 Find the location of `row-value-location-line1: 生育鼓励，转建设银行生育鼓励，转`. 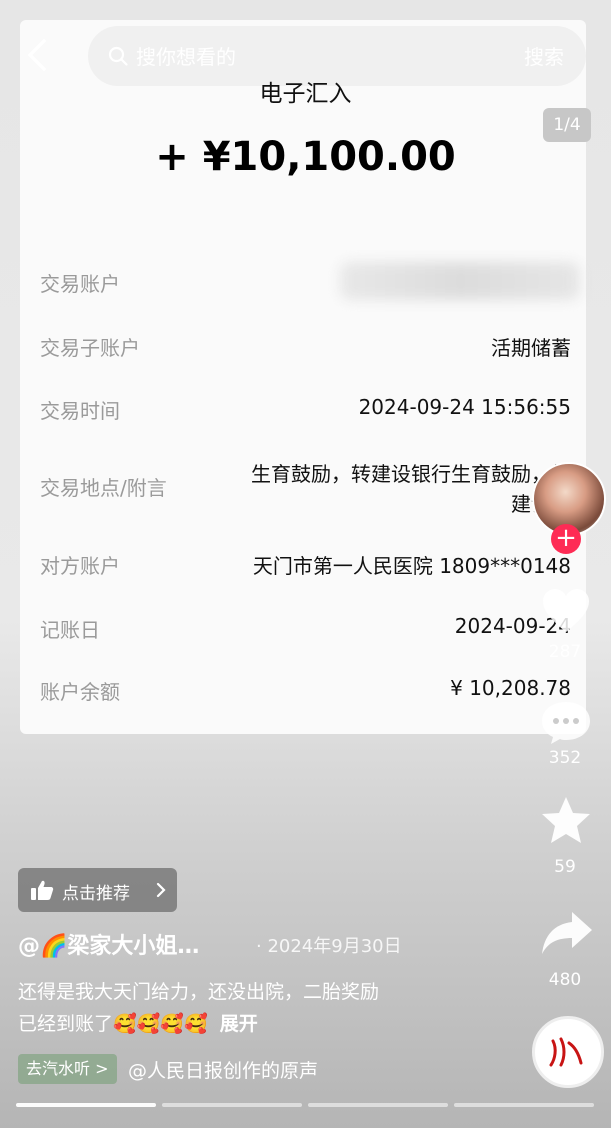

row-value-location-line1: 生育鼓励，转建设银行生育鼓励，转 is located at coordinates (411, 474).